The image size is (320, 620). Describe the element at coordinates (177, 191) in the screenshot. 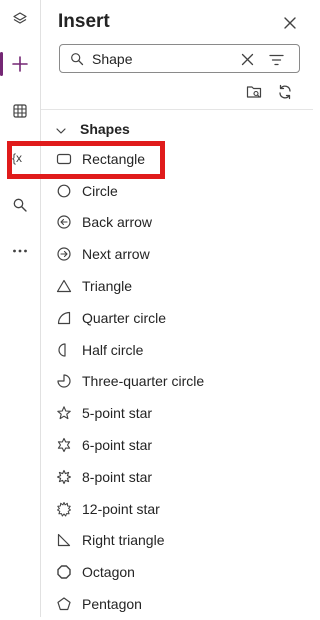

I see `list-item-circle: Circle` at that location.